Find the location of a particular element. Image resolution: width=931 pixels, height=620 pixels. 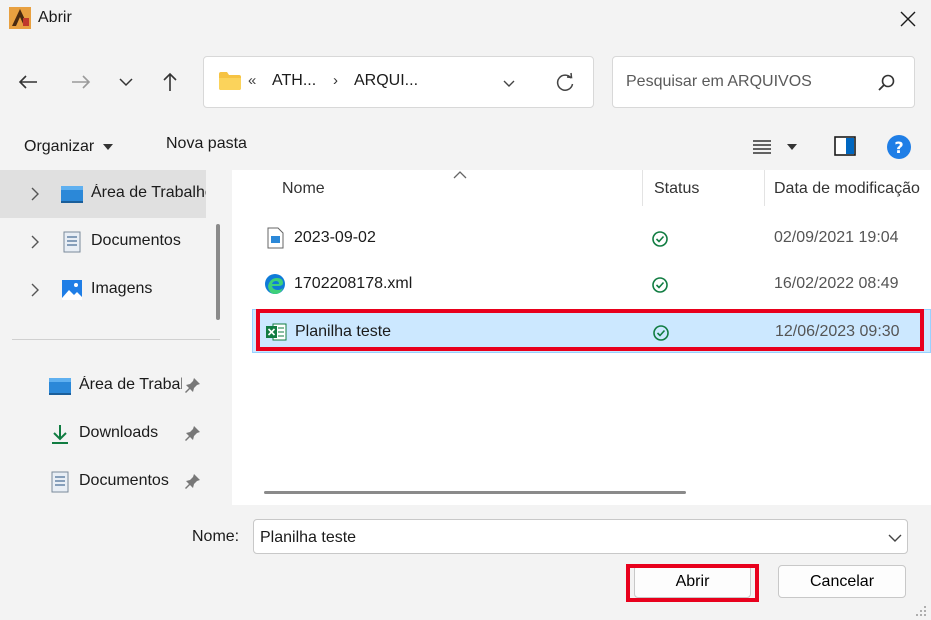

recent-locations-button is located at coordinates (126, 82).